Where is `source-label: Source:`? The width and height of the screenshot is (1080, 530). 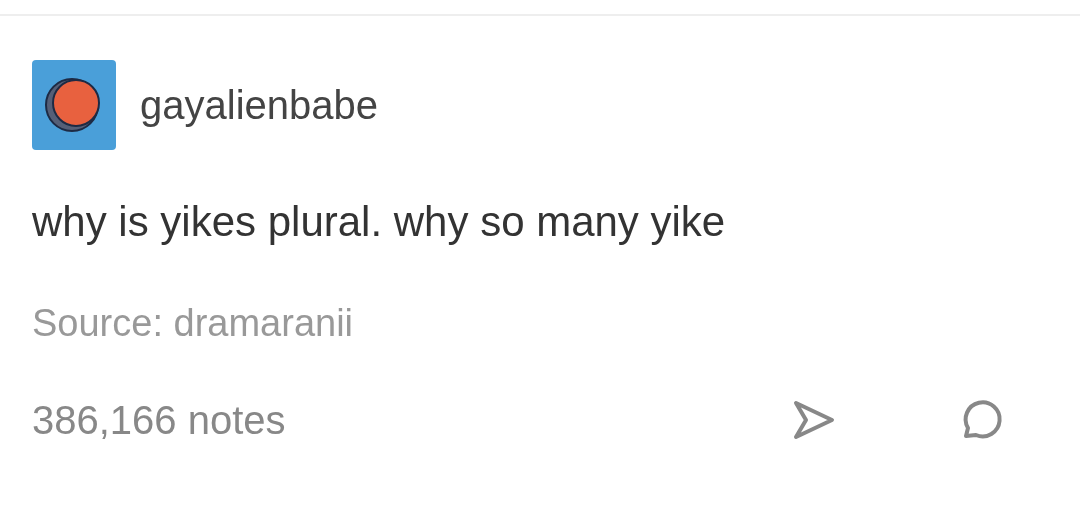
source-label: Source: is located at coordinates (97, 323).